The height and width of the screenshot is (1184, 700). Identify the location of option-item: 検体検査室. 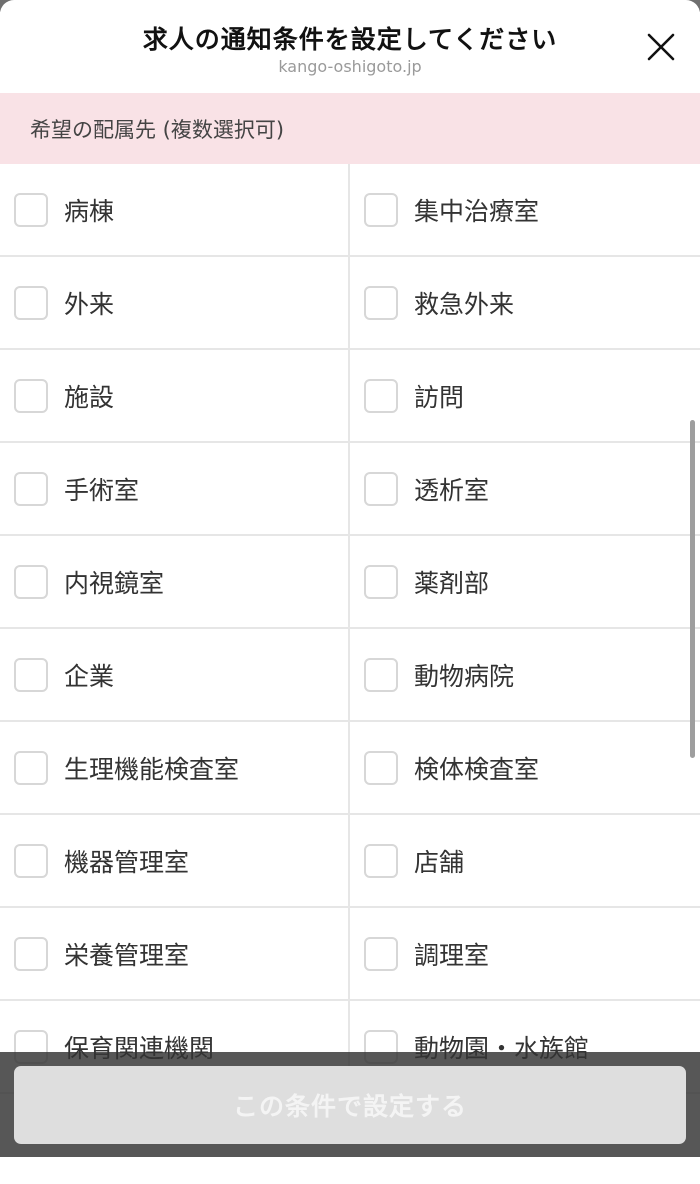
(525, 768).